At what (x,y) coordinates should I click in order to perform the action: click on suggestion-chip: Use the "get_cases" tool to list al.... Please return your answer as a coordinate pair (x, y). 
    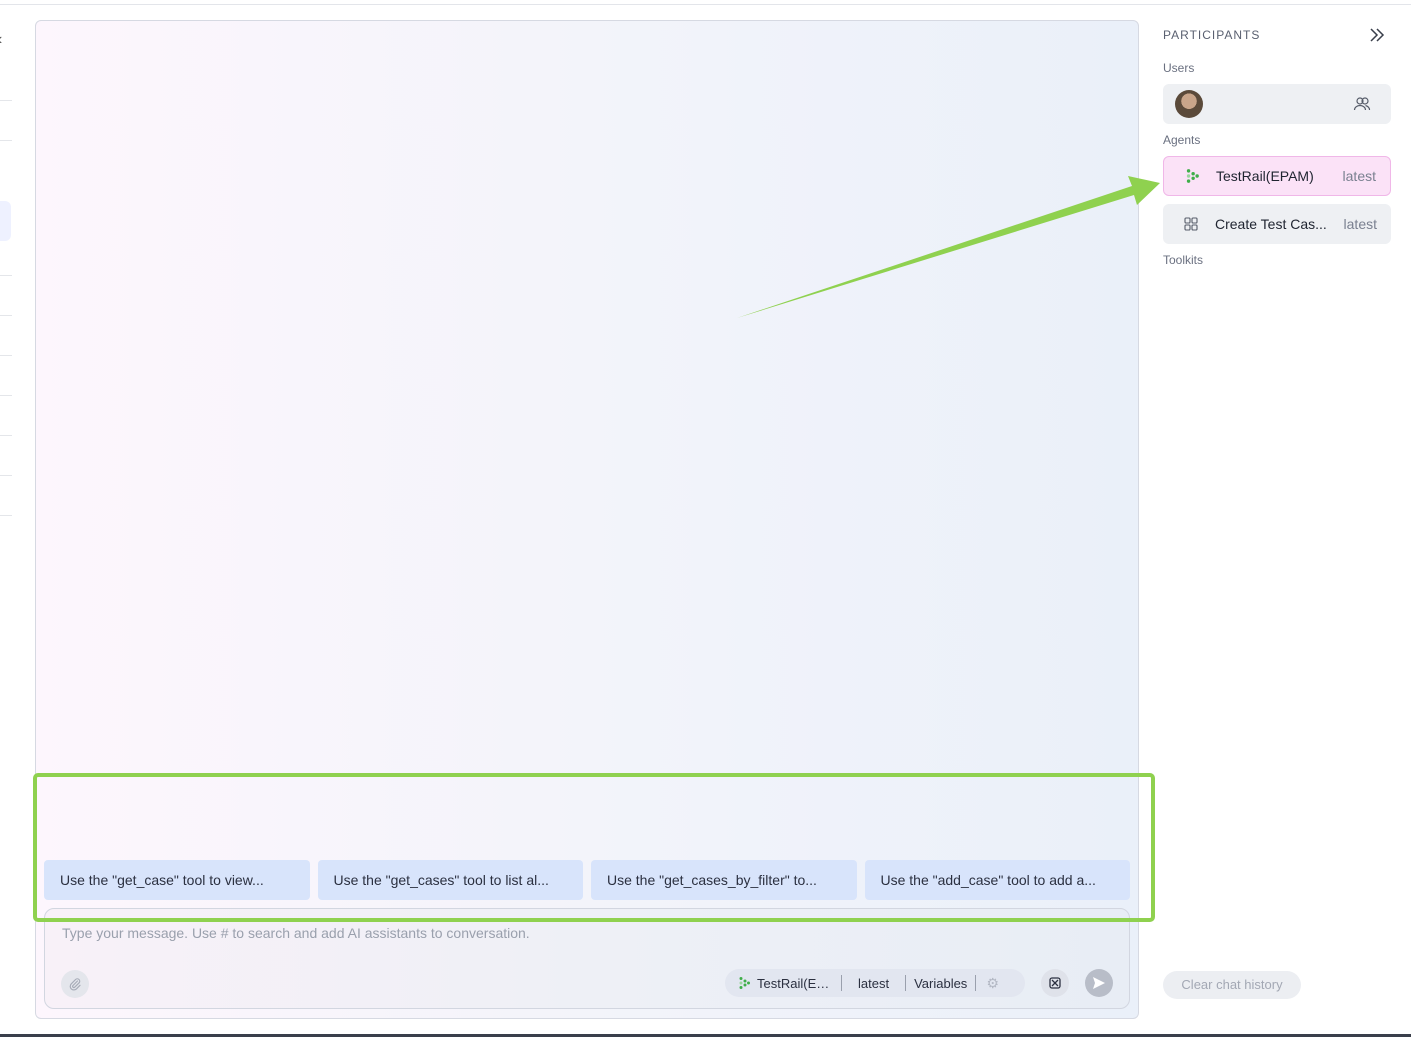
    Looking at the image, I should click on (450, 880).